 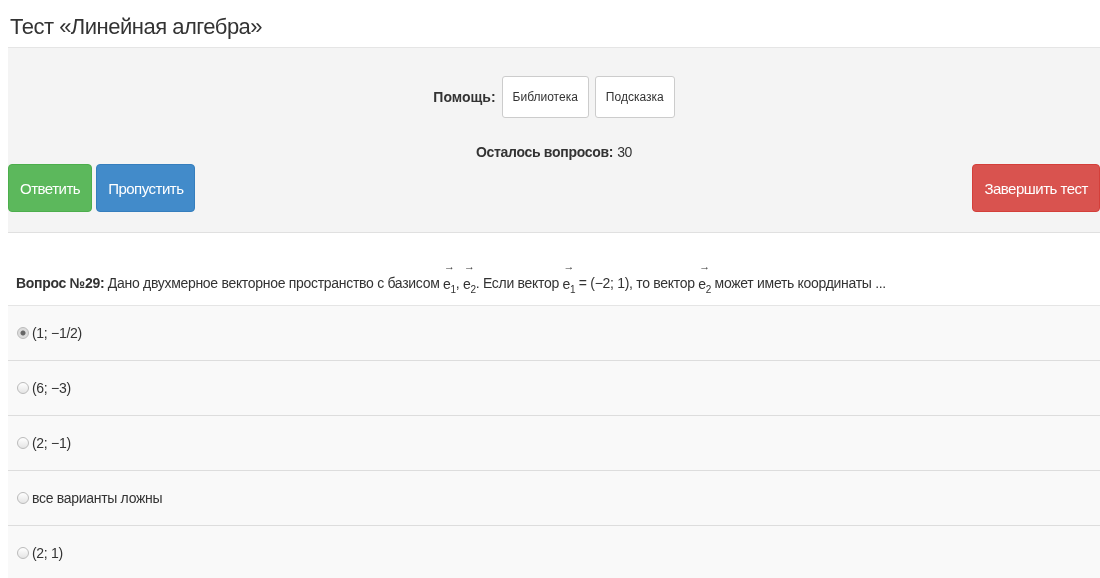 I want to click on remaining-label: Осталось вопросов:, so click(x=544, y=152).